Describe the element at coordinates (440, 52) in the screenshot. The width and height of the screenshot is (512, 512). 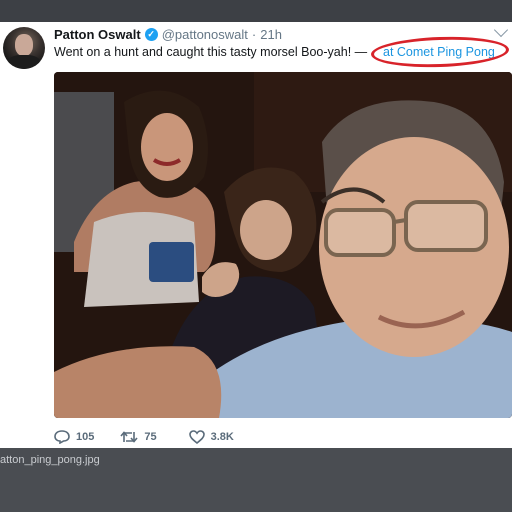
I see `red-highlight-circle` at that location.